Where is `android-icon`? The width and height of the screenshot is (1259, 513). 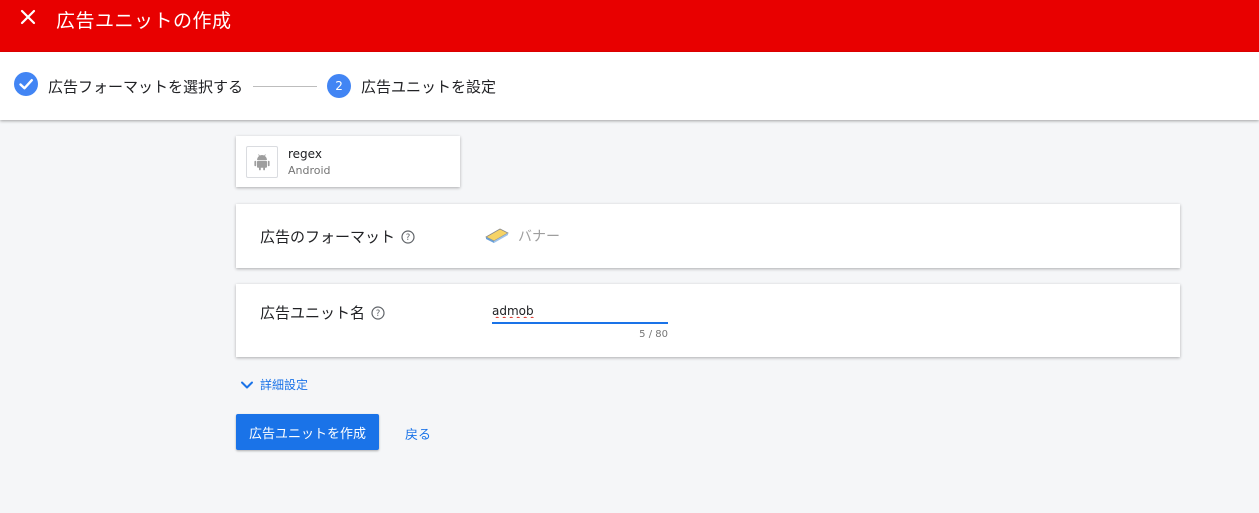 android-icon is located at coordinates (262, 161).